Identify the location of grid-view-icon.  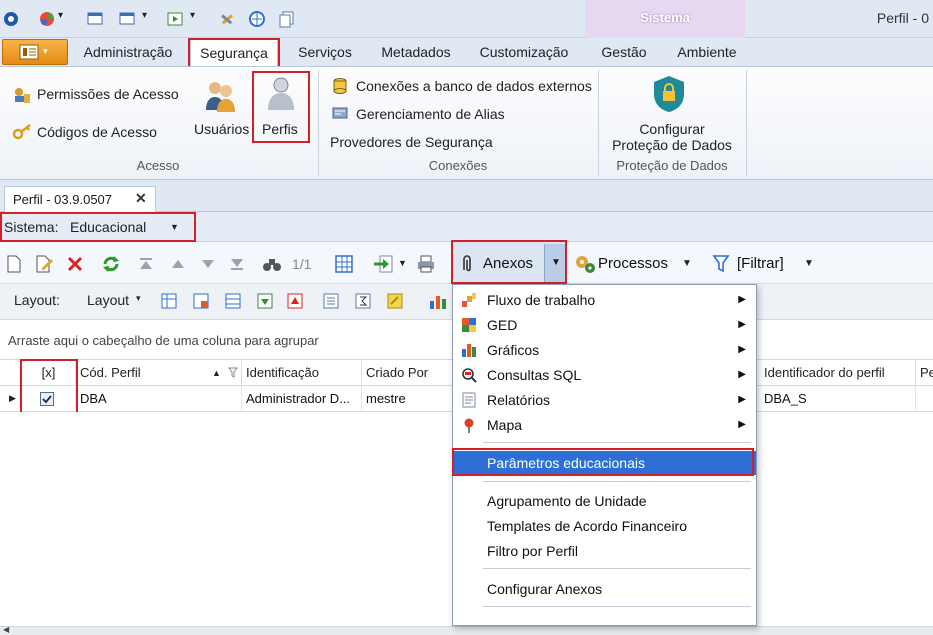
(344, 264).